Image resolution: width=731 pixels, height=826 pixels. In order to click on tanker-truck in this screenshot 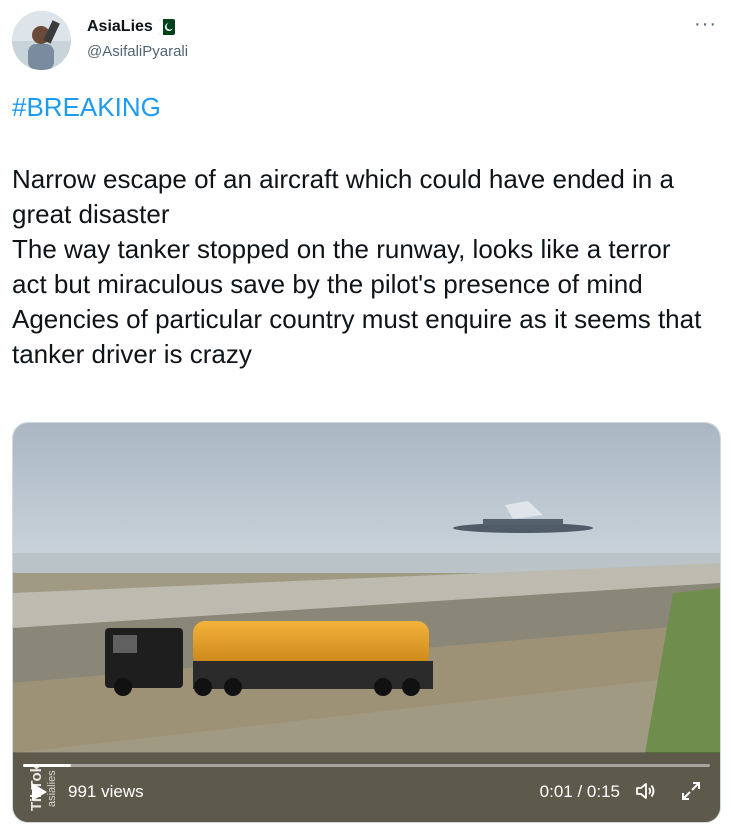, I will do `click(269, 658)`.